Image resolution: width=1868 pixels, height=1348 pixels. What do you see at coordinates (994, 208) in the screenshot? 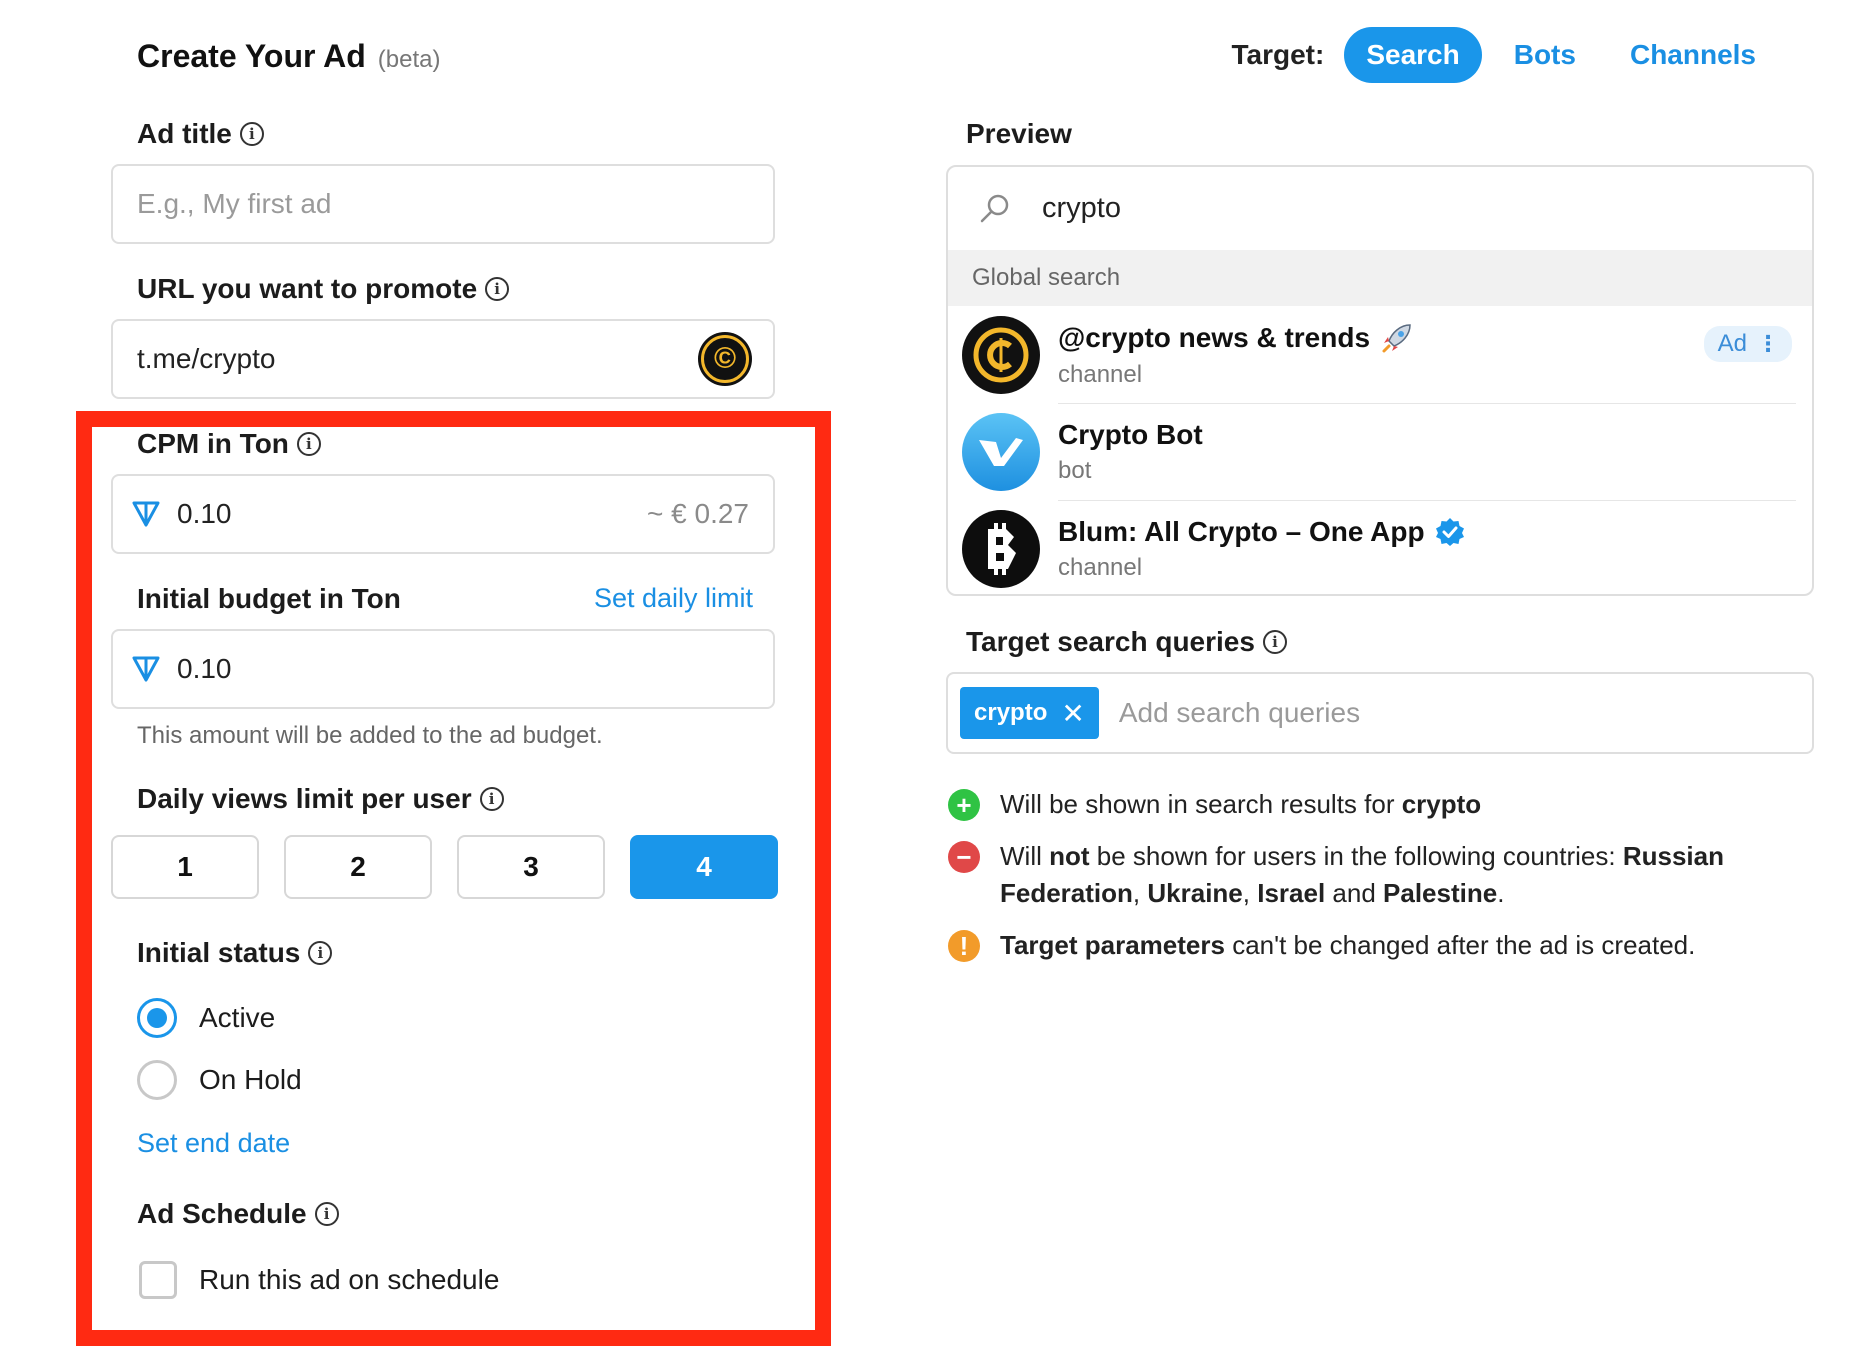
I see `search-icon` at bounding box center [994, 208].